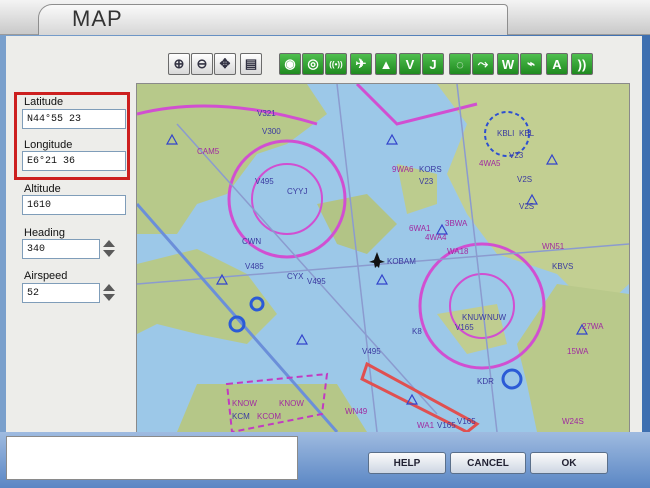  I want to click on map-label: KCM, so click(241, 416).